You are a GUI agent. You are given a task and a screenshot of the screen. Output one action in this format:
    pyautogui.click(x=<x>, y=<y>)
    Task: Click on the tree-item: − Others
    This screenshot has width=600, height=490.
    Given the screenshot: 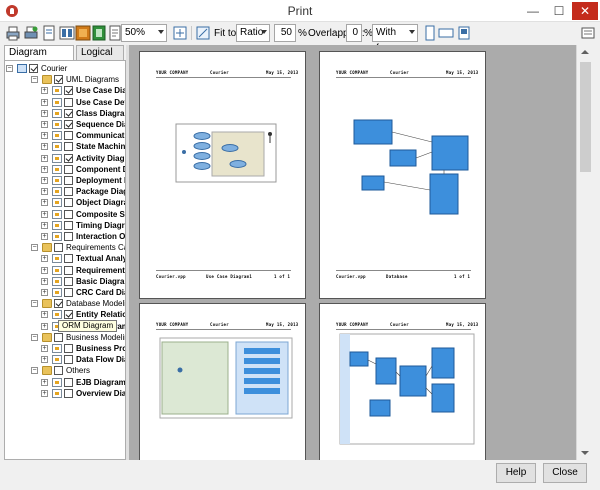 What is the action you would take?
    pyautogui.click(x=65, y=370)
    